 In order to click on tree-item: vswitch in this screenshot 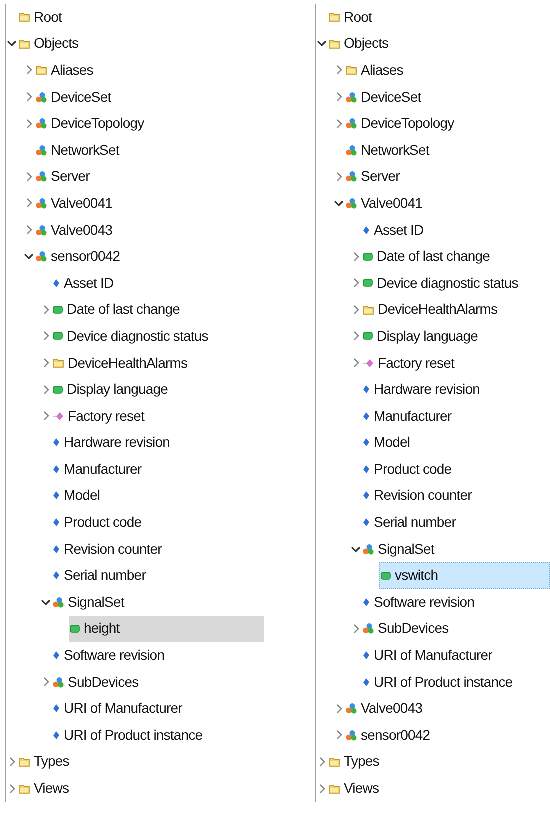, I will do `click(464, 576)`.